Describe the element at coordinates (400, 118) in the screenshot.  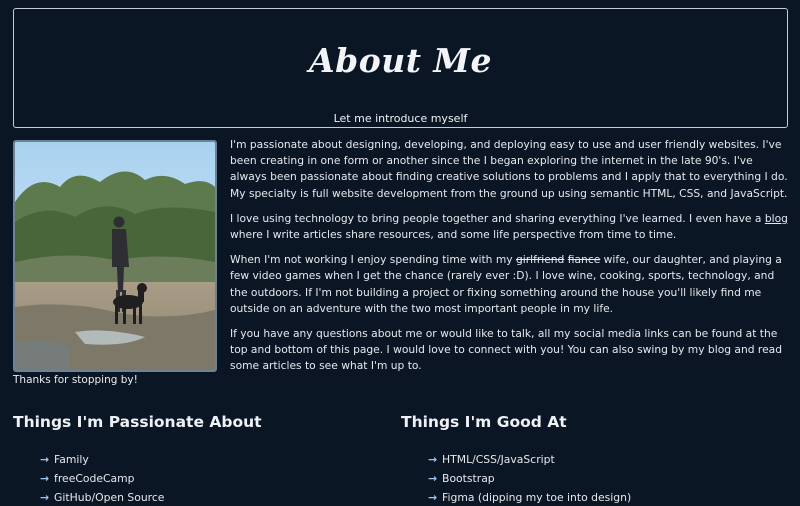
I see `page-subtitle: Let me introduce myself` at that location.